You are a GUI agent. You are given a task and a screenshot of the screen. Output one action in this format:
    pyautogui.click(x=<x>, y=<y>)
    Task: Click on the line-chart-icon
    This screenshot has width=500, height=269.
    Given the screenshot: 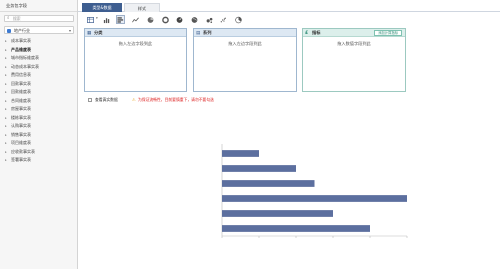 What is the action you would take?
    pyautogui.click(x=135, y=19)
    